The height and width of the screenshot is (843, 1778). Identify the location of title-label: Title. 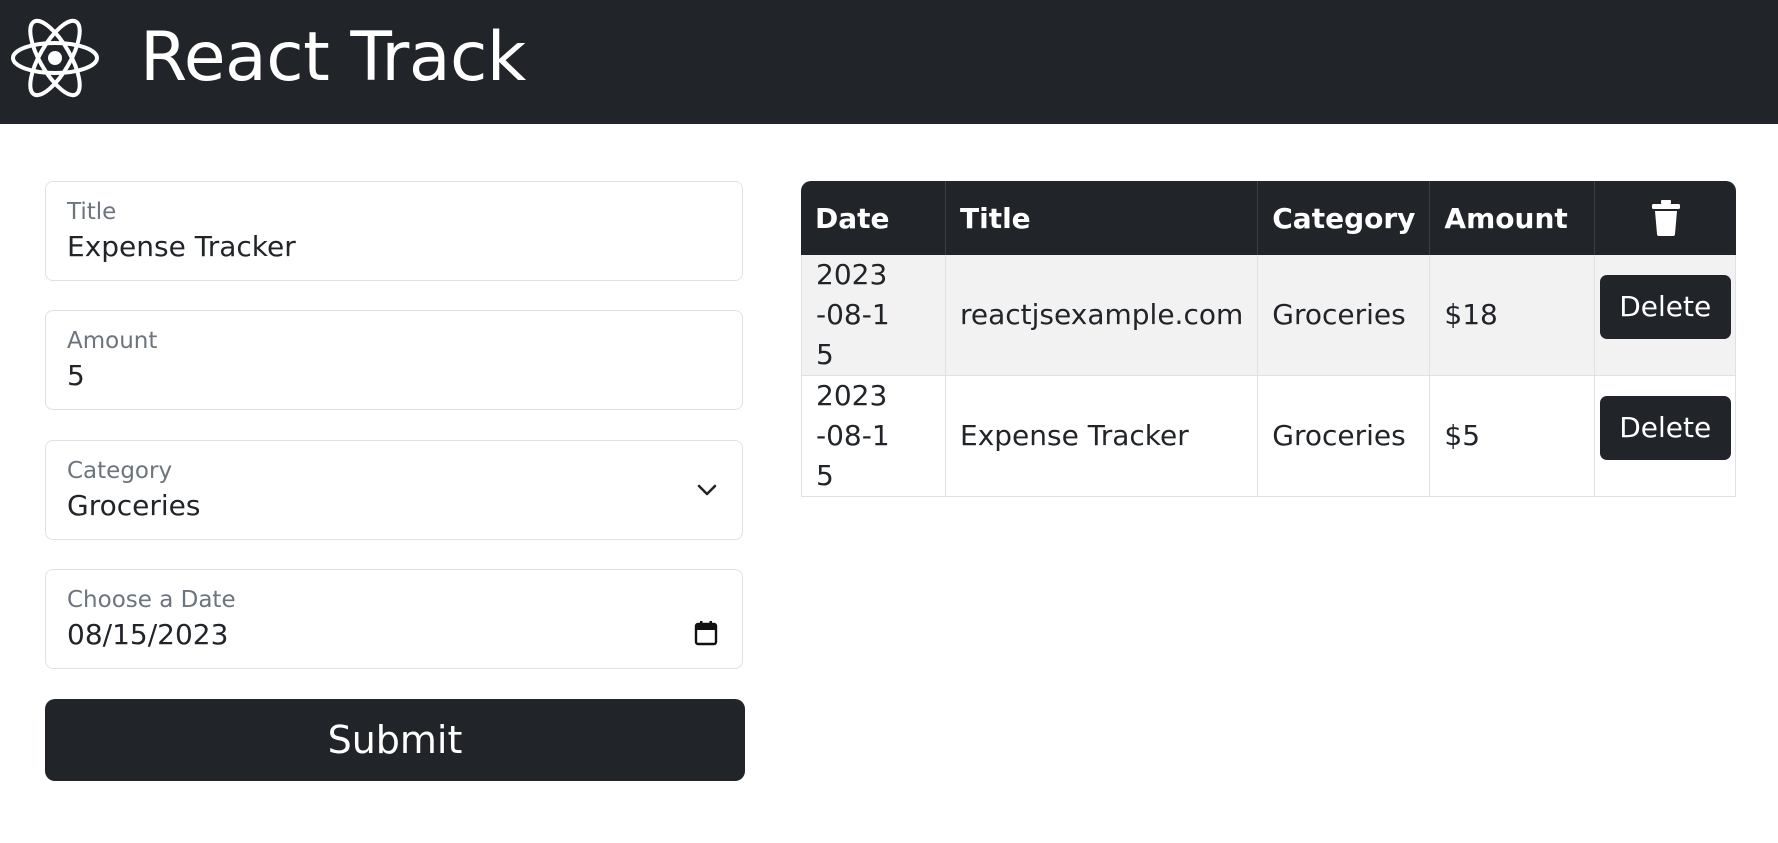
(92, 212).